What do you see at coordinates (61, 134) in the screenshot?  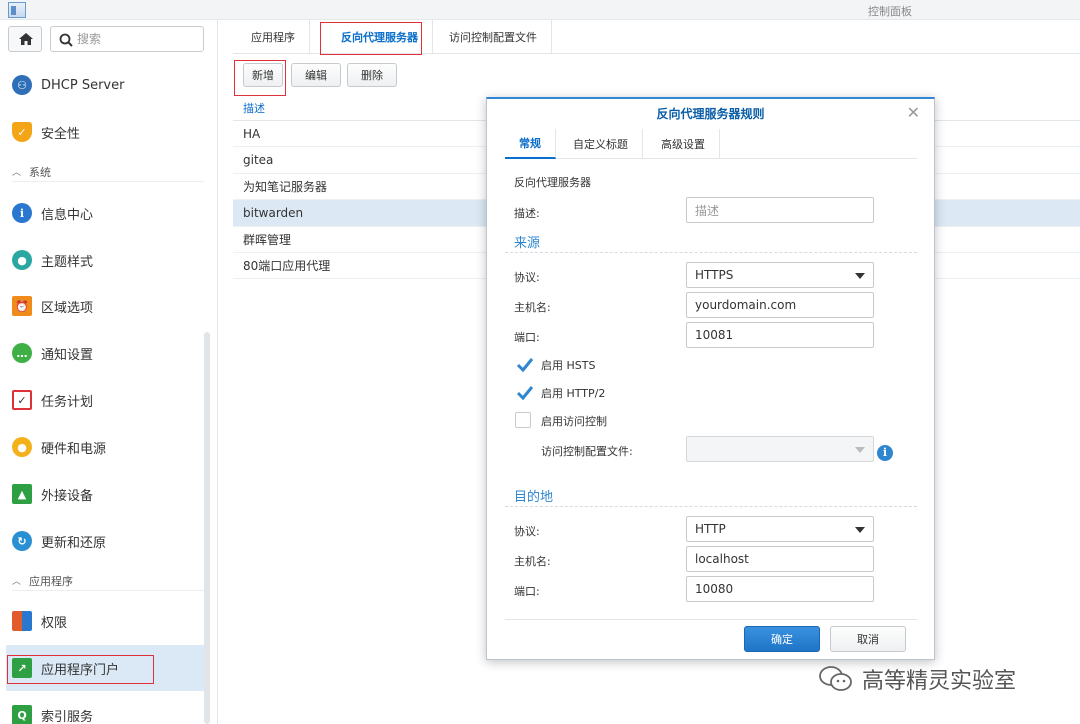 I see `sidebar-item-label: 安全性` at bounding box center [61, 134].